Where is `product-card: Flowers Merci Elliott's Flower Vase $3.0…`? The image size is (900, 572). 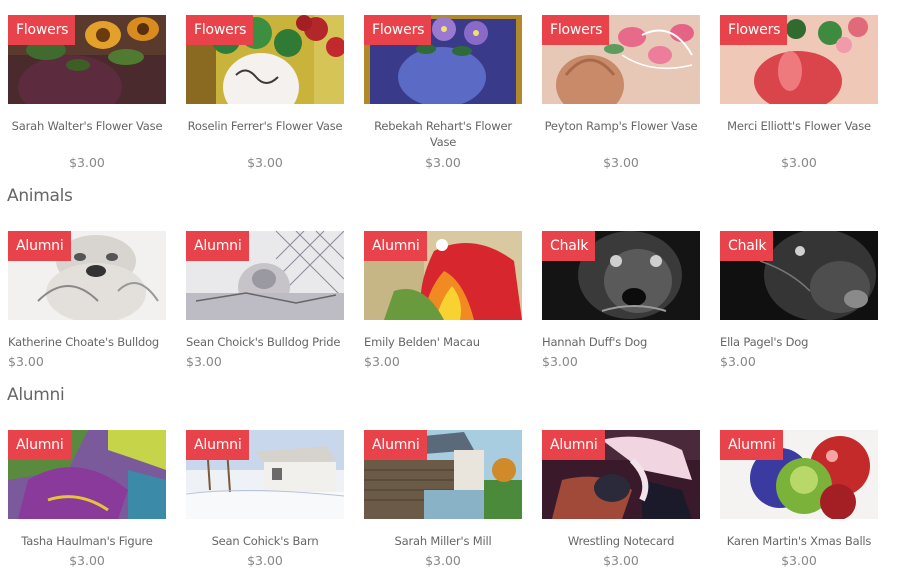 product-card: Flowers Merci Elliott's Flower Vase $3.0… is located at coordinates (799, 93).